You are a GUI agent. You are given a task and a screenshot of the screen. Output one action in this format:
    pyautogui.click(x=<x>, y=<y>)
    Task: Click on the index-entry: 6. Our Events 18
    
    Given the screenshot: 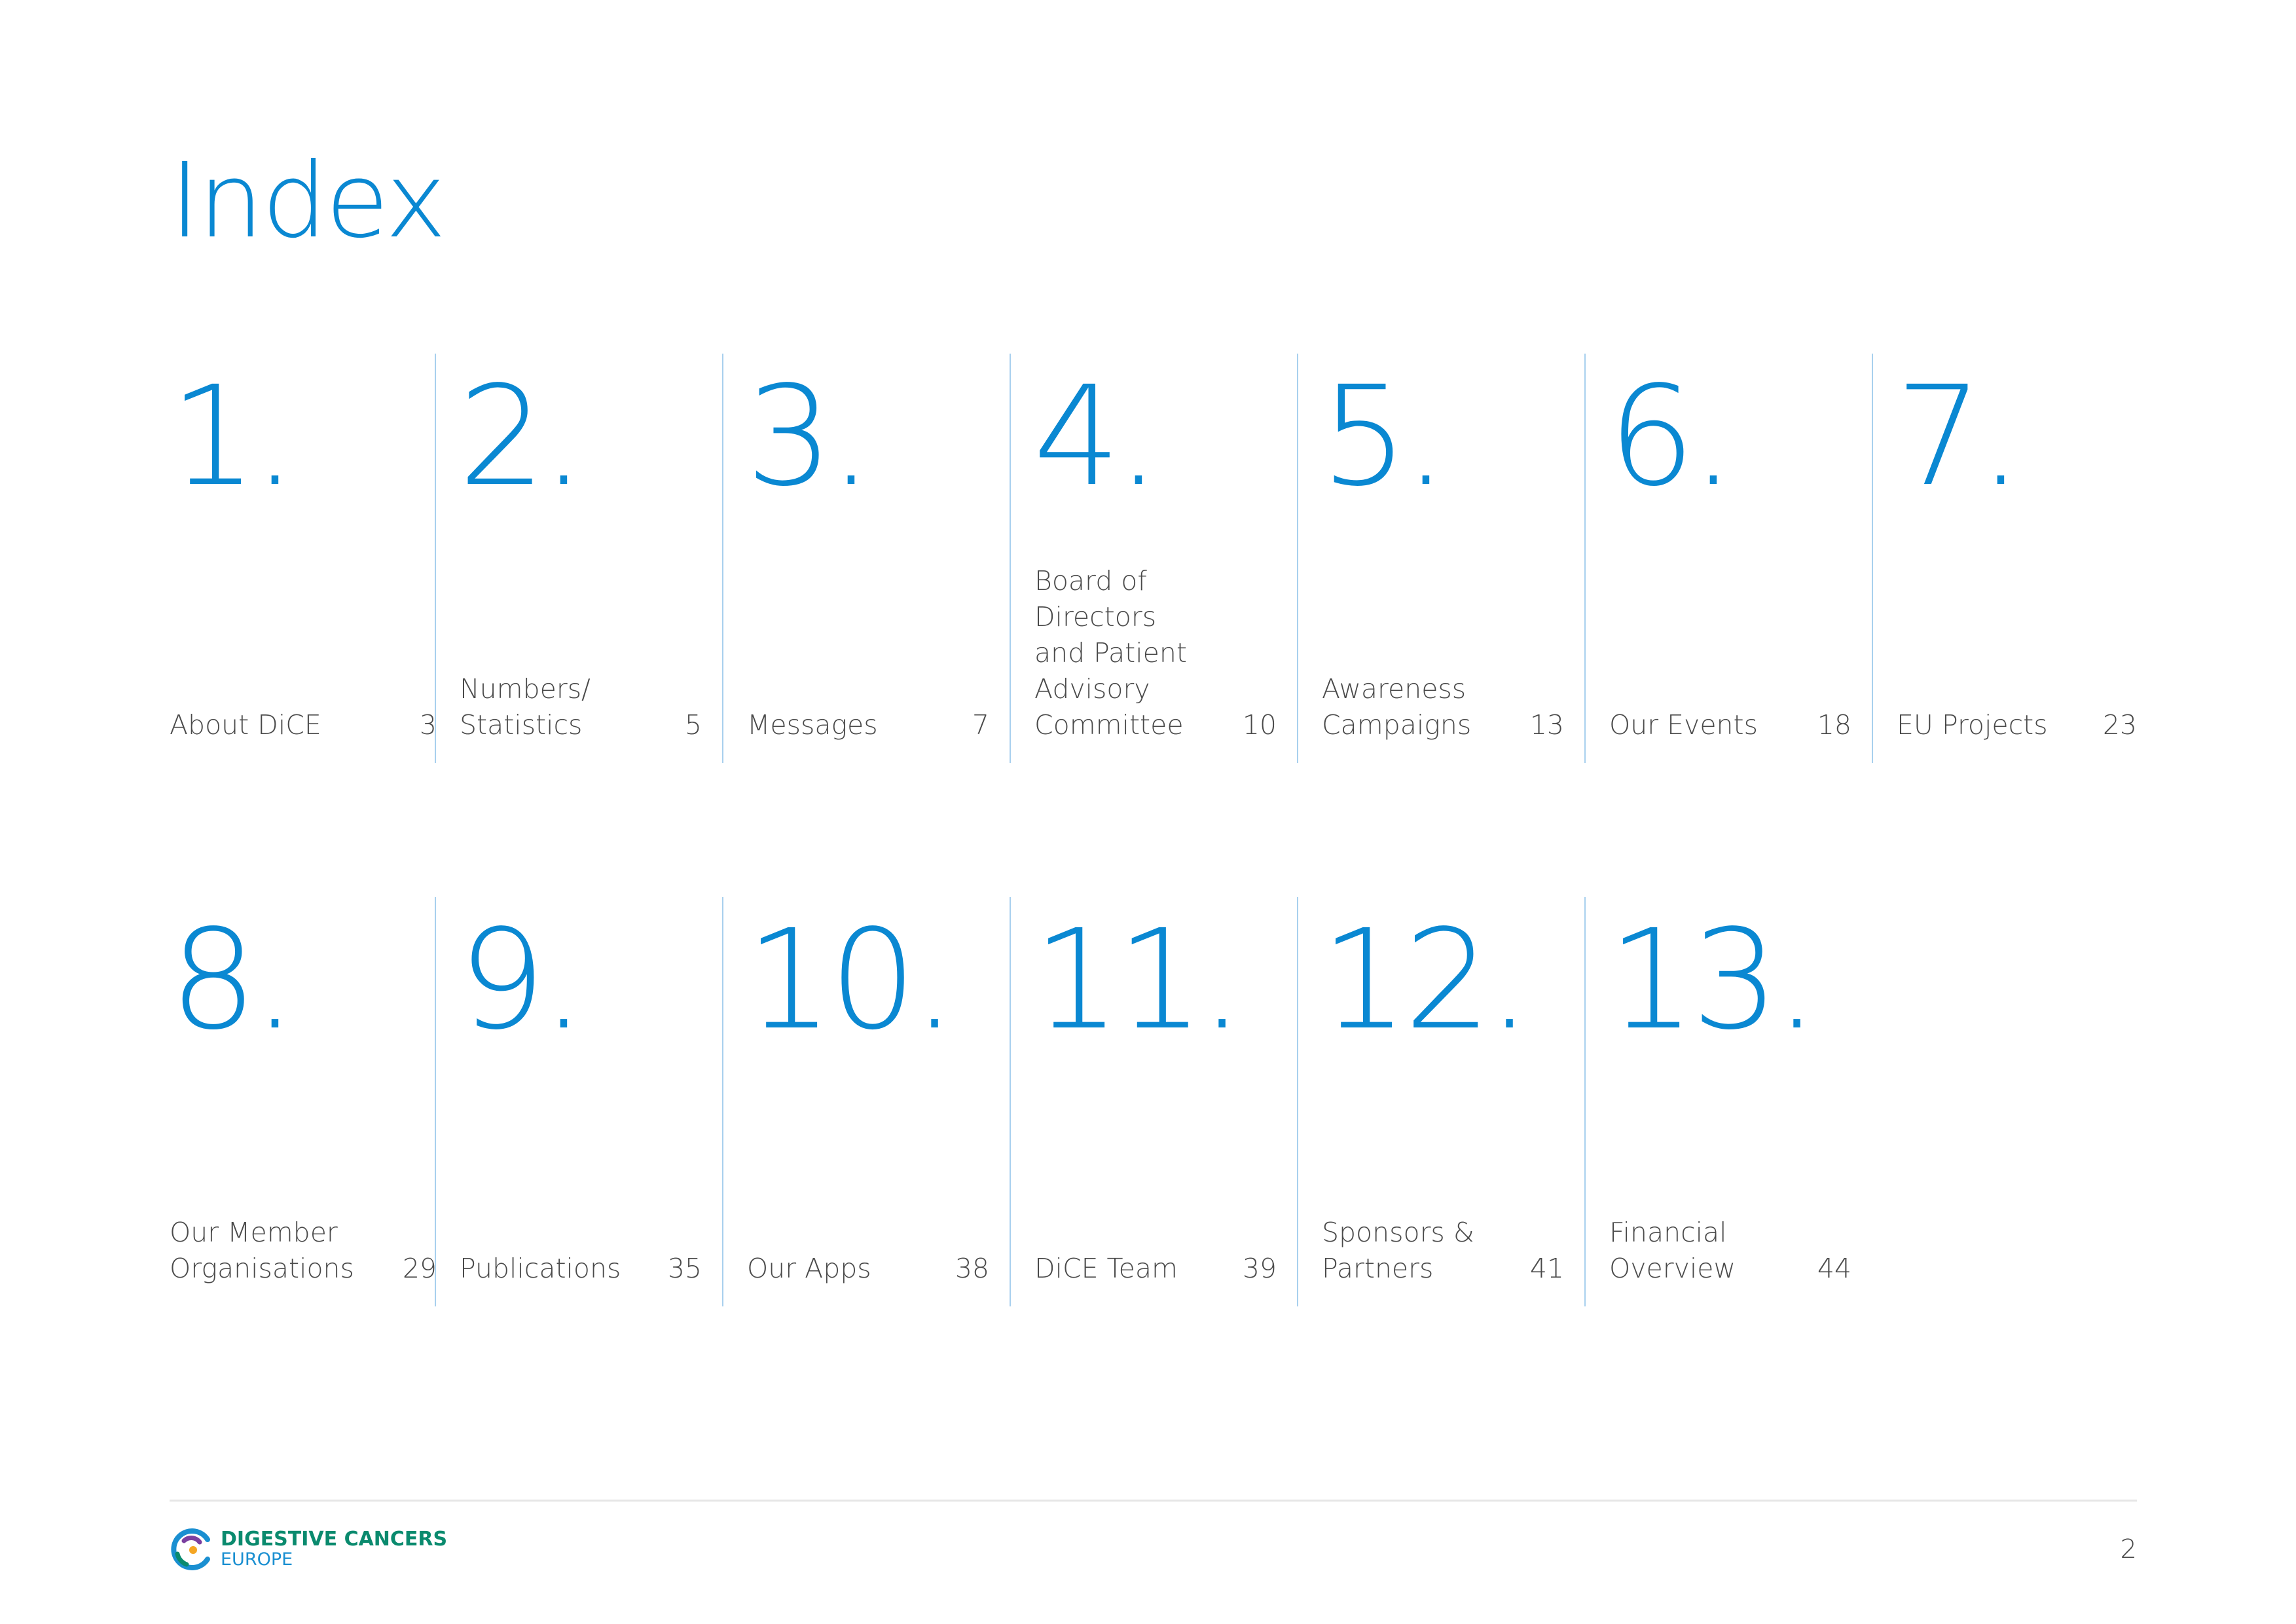 What is the action you would take?
    pyautogui.click(x=1728, y=558)
    